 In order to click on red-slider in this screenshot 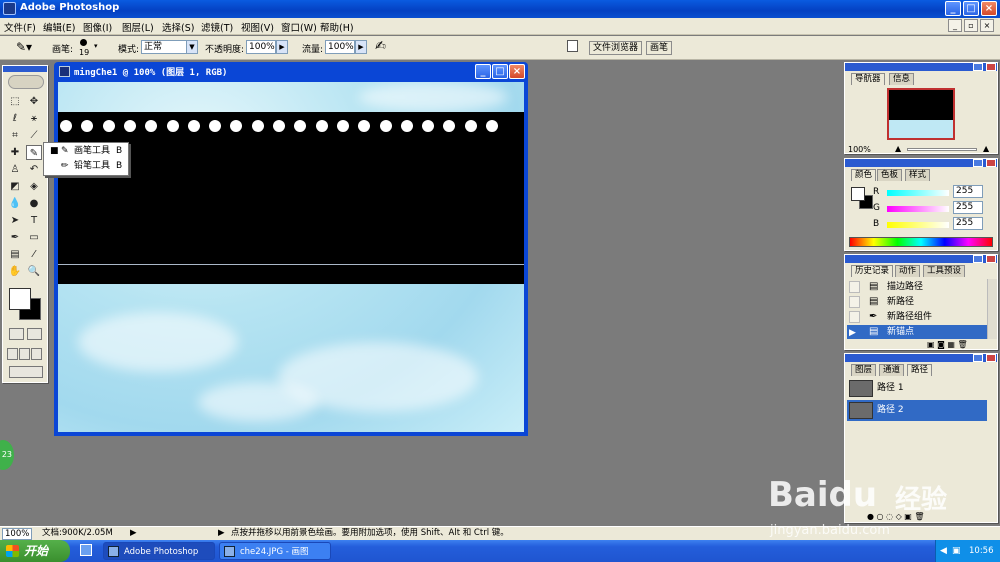, I will do `click(918, 193)`.